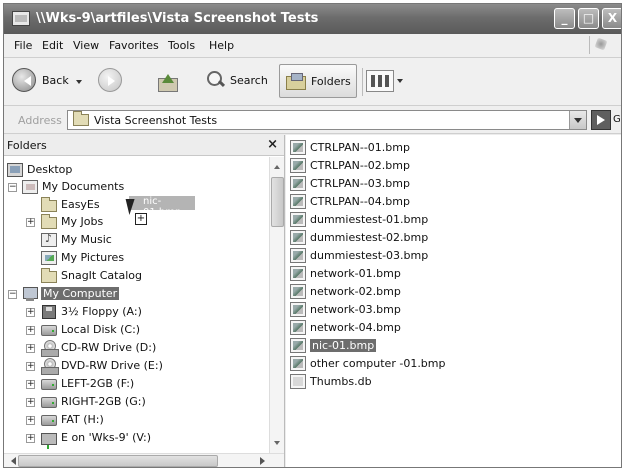  I want to click on folders-icon, so click(296, 81).